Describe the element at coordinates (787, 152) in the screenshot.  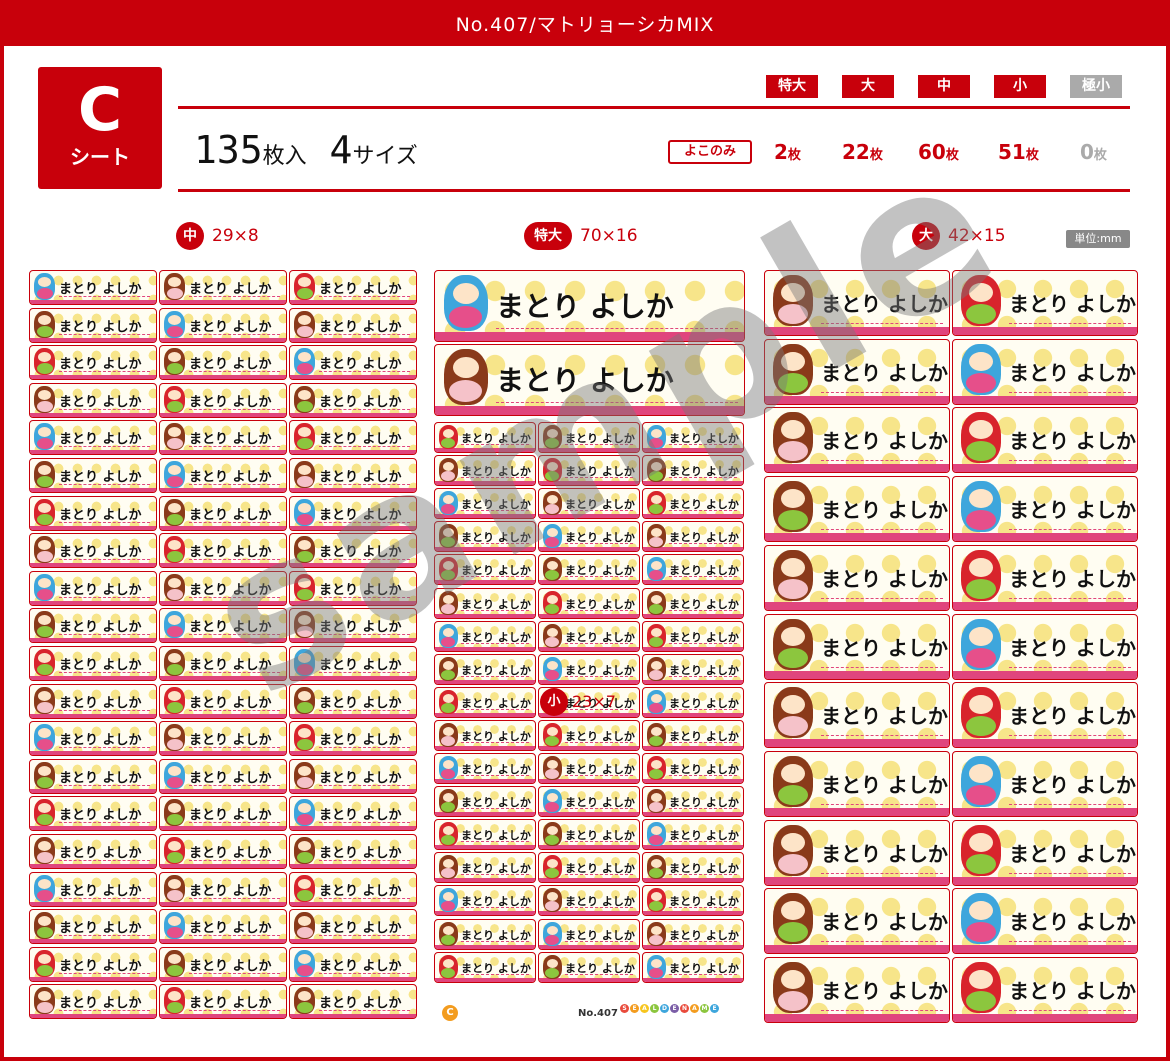
I see `size-qty-0: 2枚` at that location.